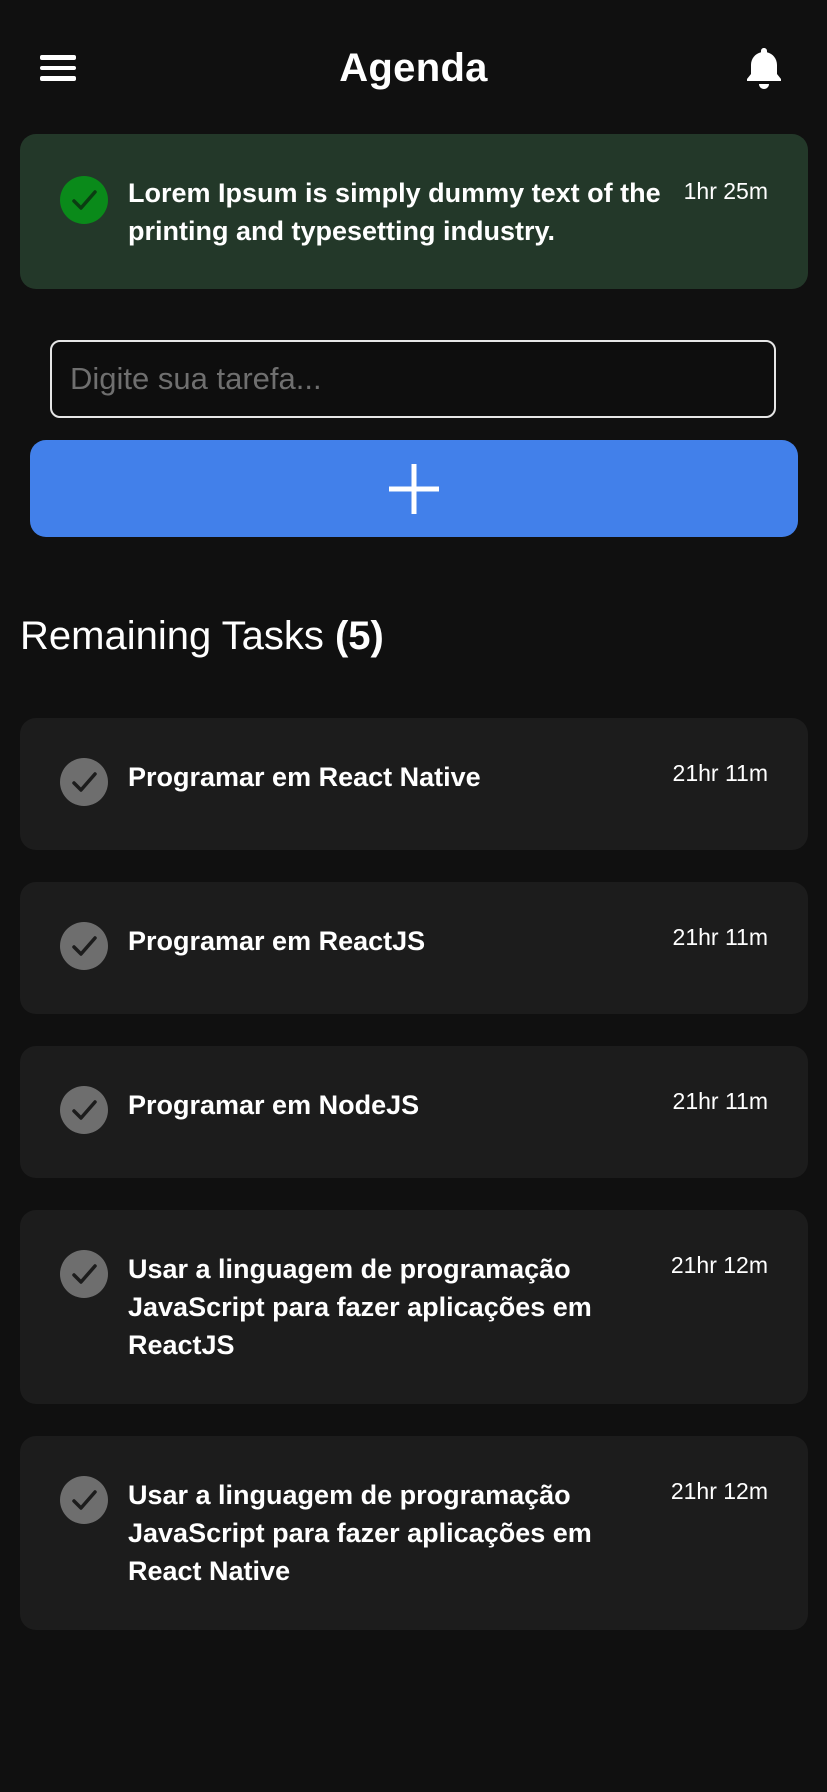 The width and height of the screenshot is (827, 1792). What do you see at coordinates (359, 636) in the screenshot?
I see `remaining-tasks-count: (5)` at bounding box center [359, 636].